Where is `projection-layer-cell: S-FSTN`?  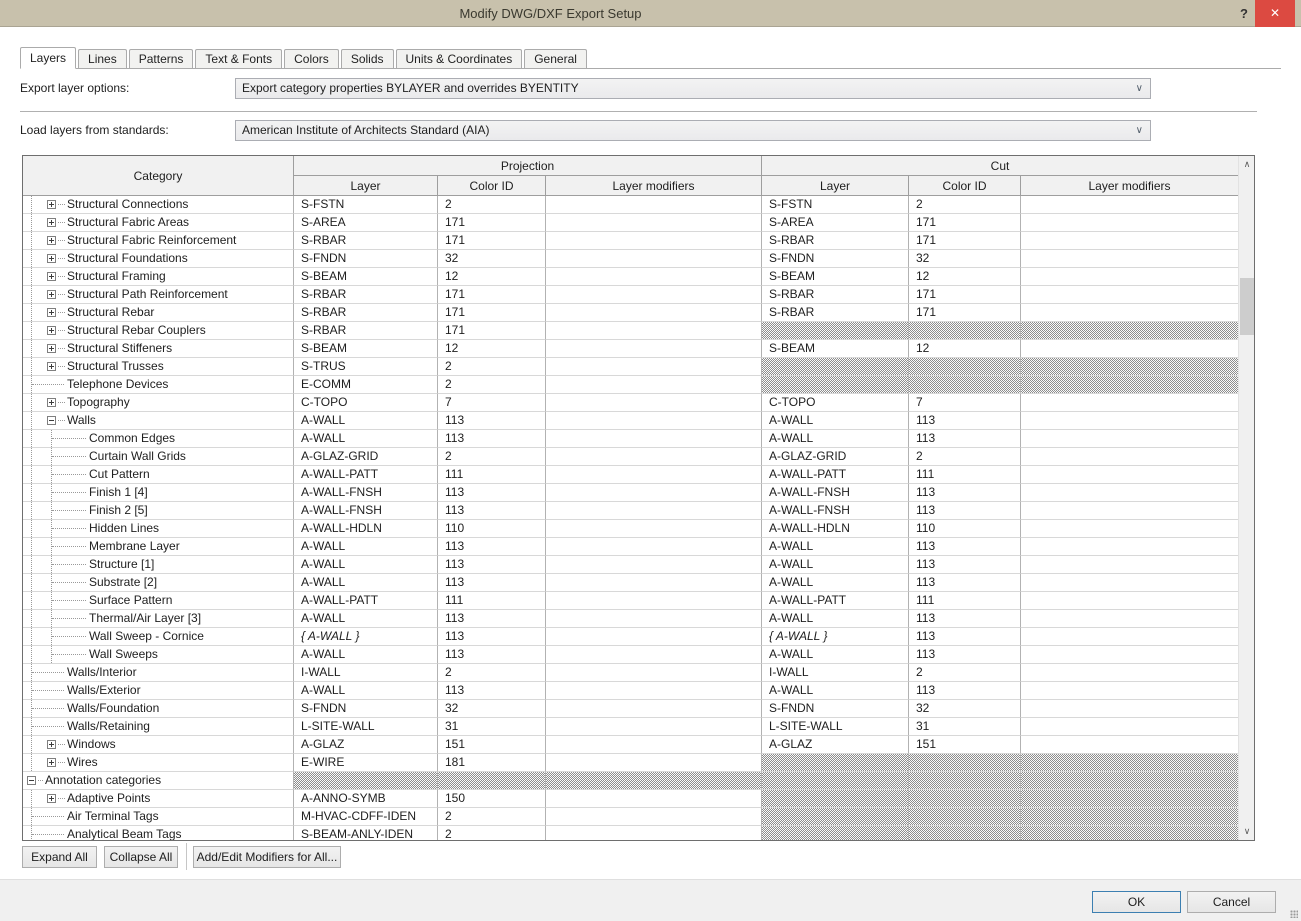 projection-layer-cell: S-FSTN is located at coordinates (366, 205).